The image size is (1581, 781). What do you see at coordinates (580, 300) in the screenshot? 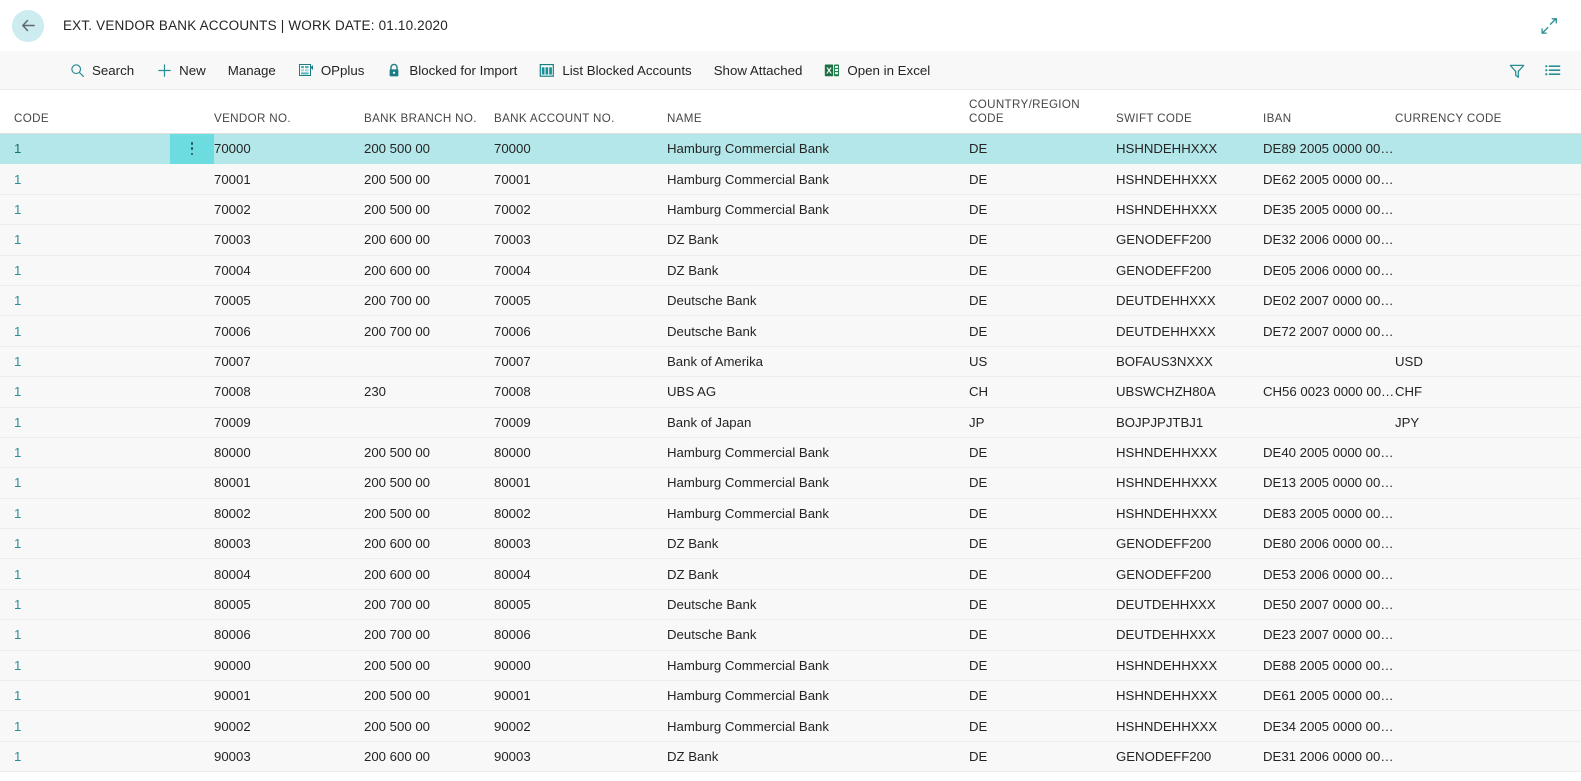
I see `cell-bank-account-no: 70005` at bounding box center [580, 300].